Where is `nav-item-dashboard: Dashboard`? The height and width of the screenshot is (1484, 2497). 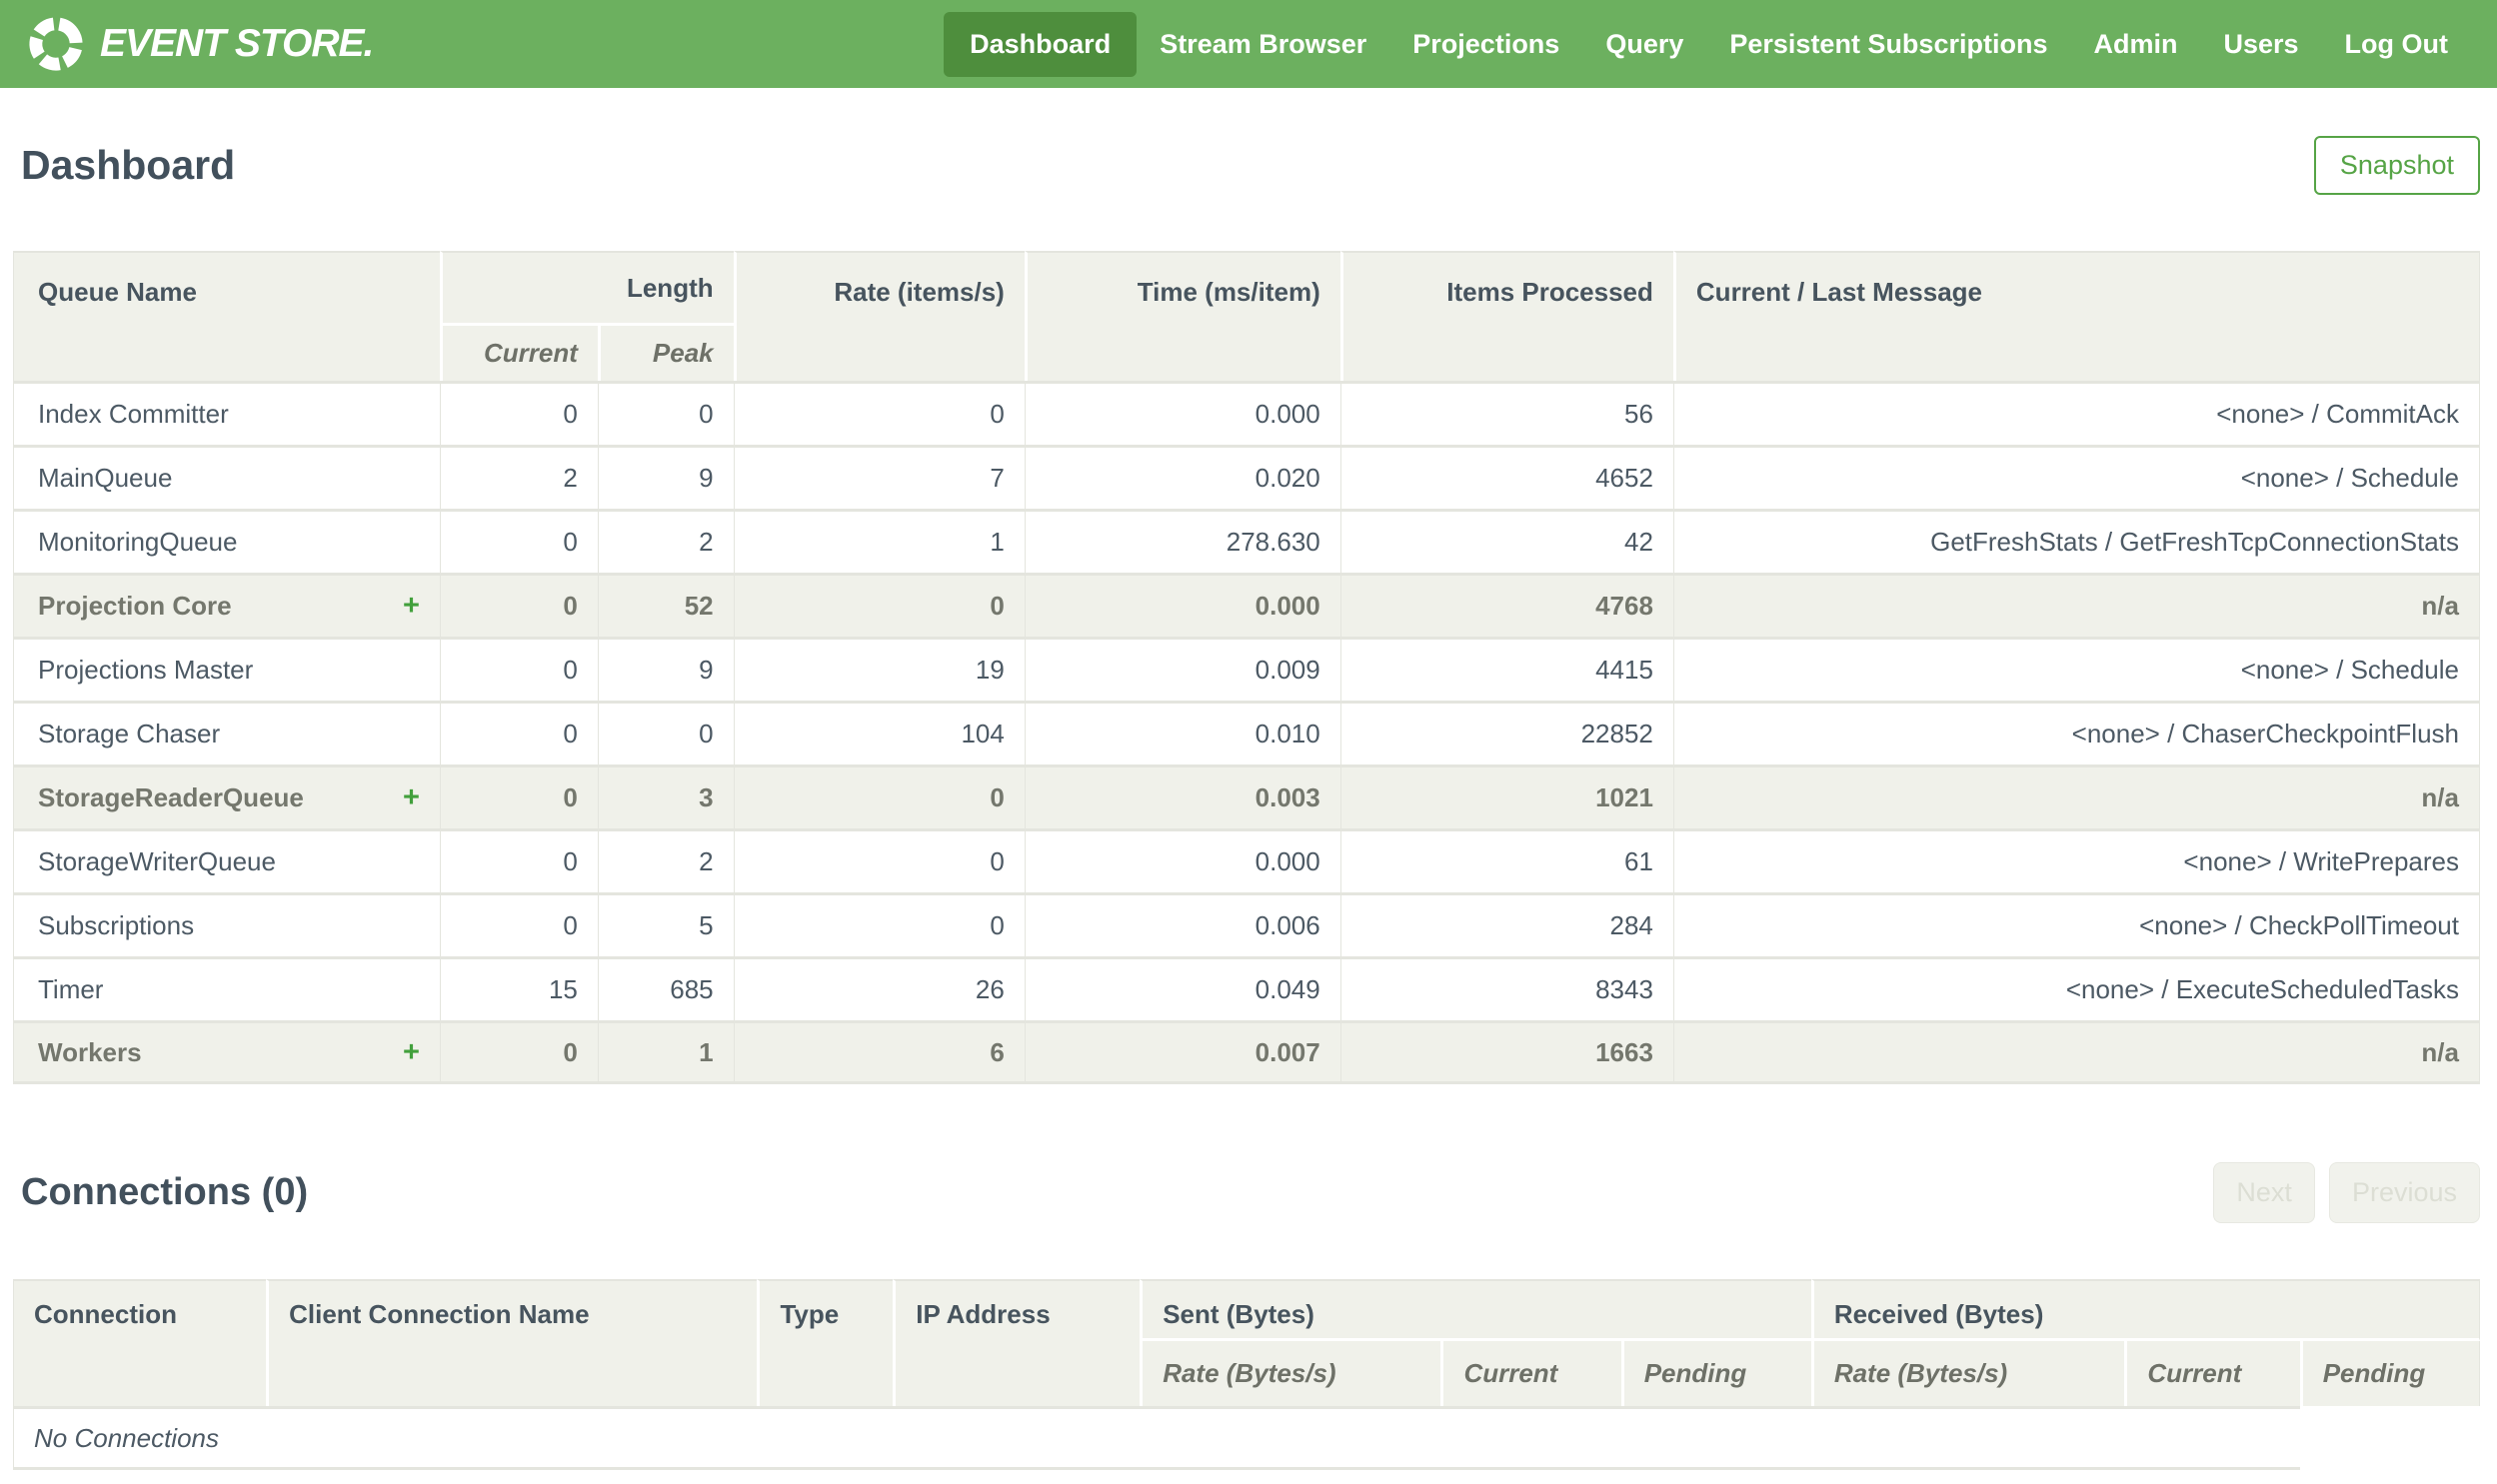
nav-item-dashboard: Dashboard is located at coordinates (1041, 44).